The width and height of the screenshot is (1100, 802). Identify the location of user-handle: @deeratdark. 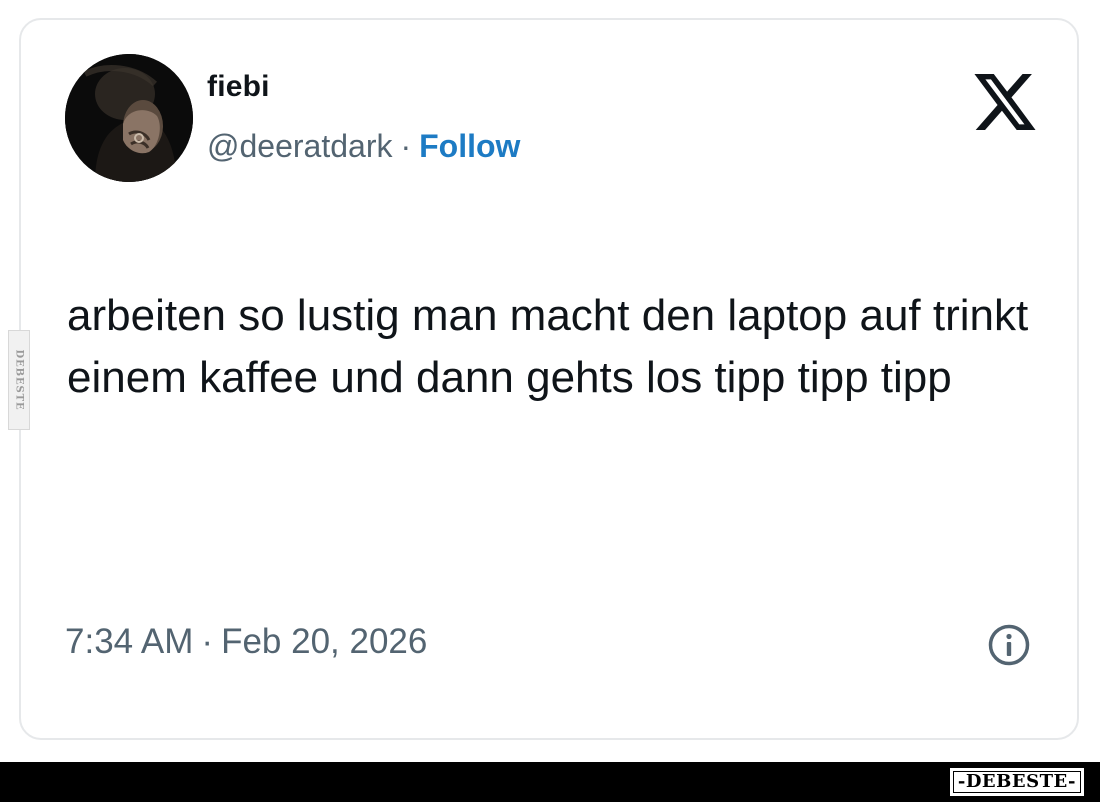
(299, 146).